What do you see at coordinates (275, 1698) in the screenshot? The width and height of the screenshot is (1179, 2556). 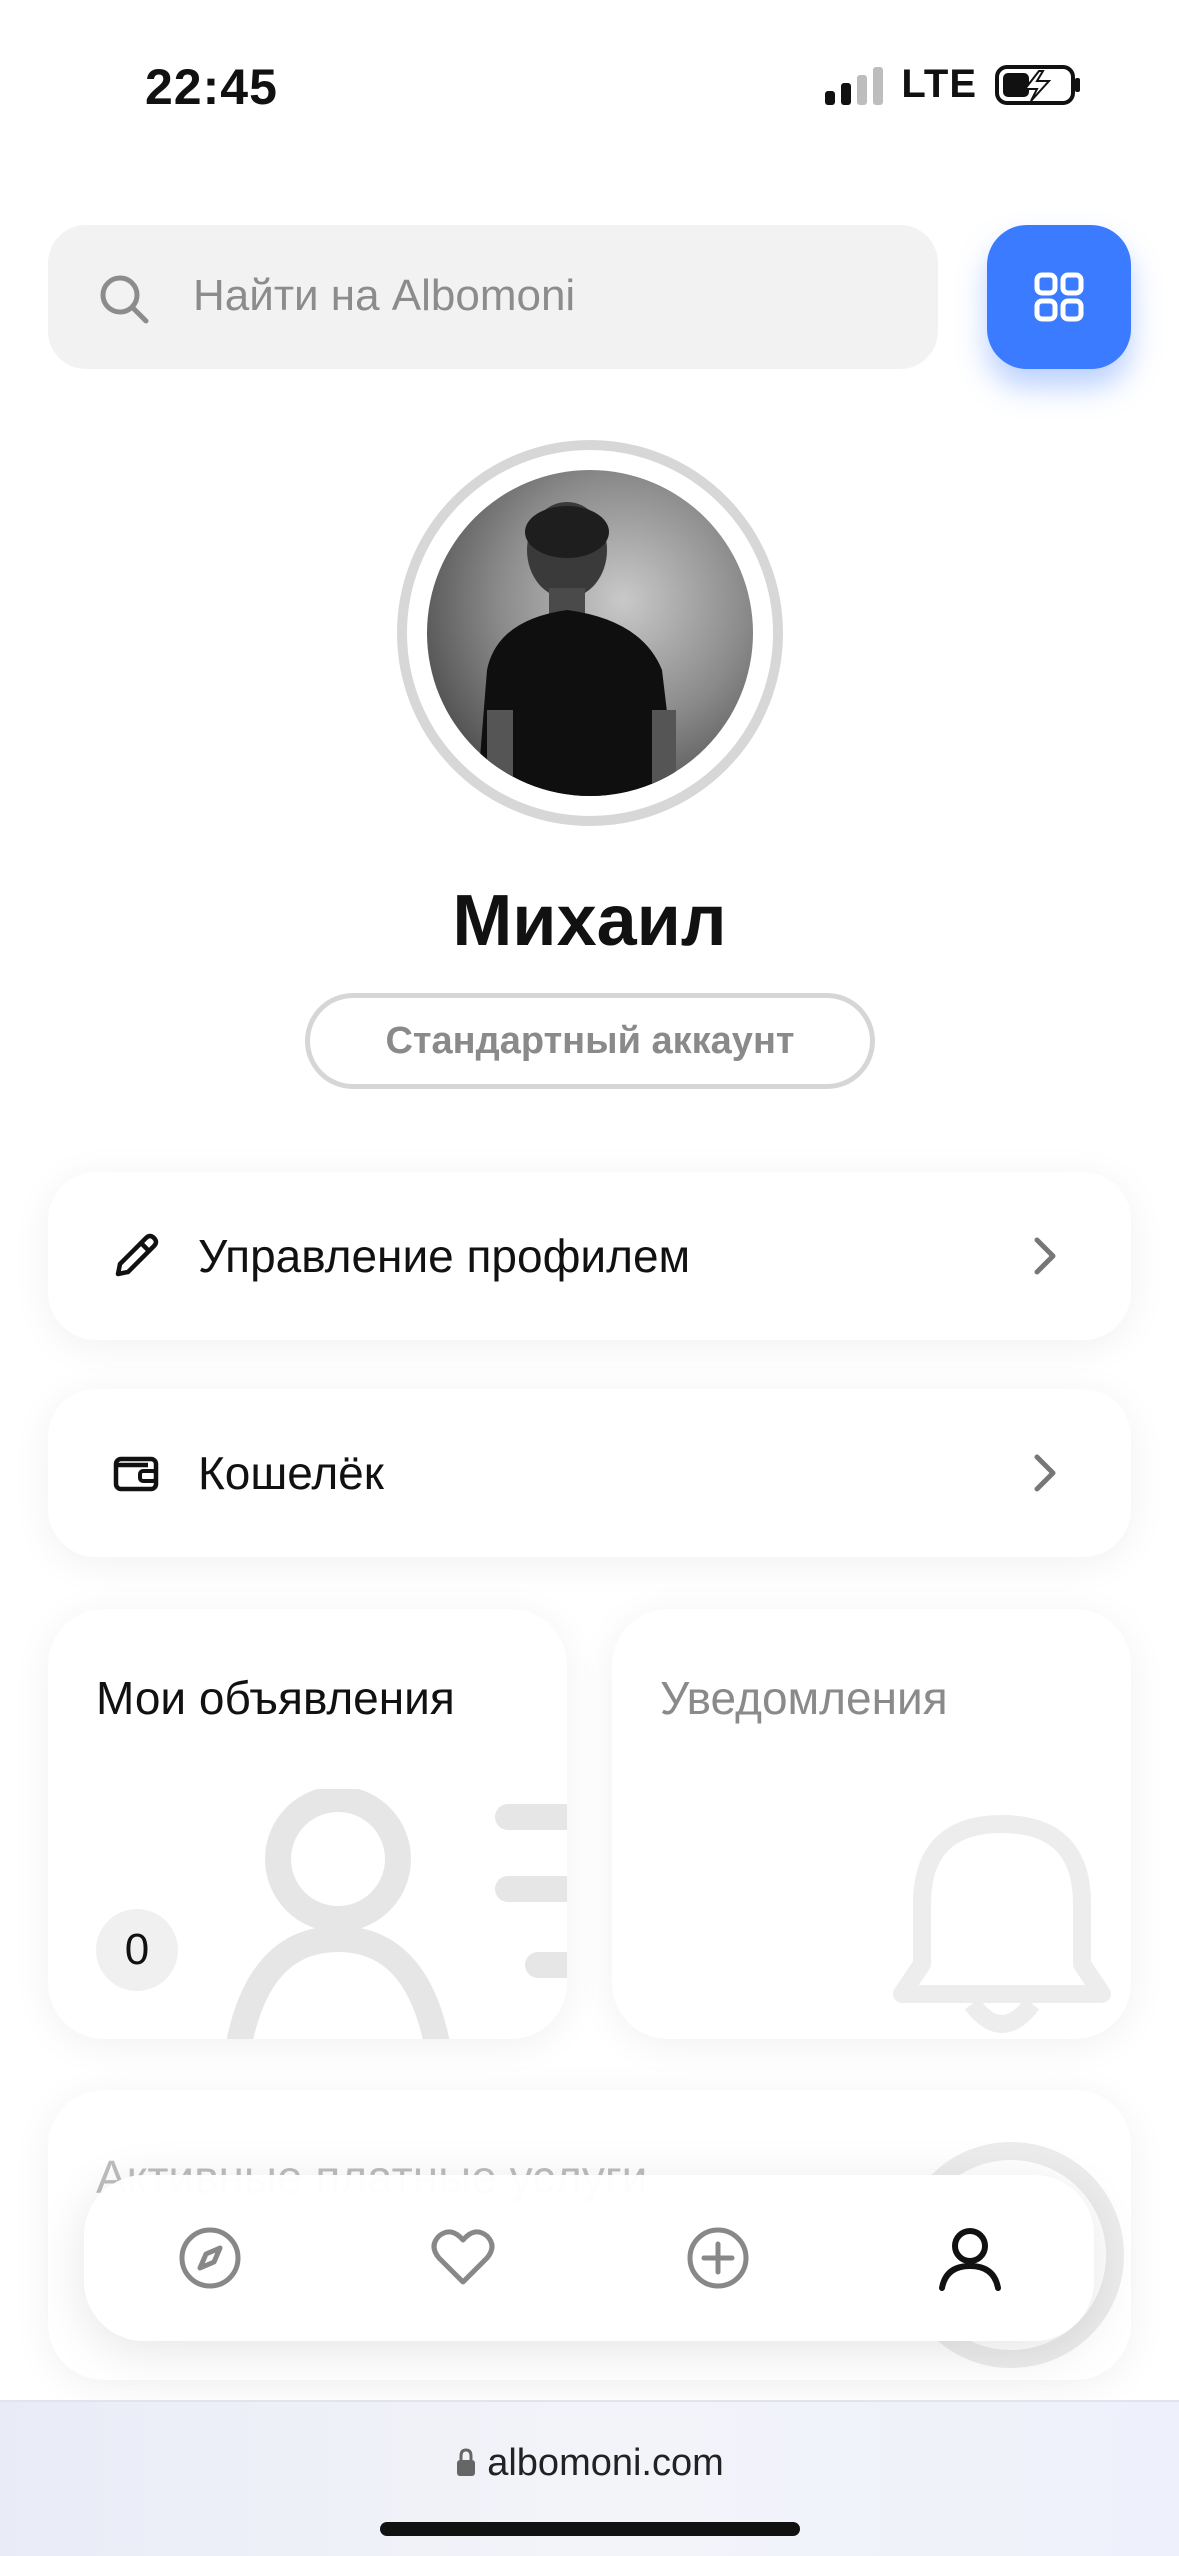 I see `my-listings-title: Мои объявления` at bounding box center [275, 1698].